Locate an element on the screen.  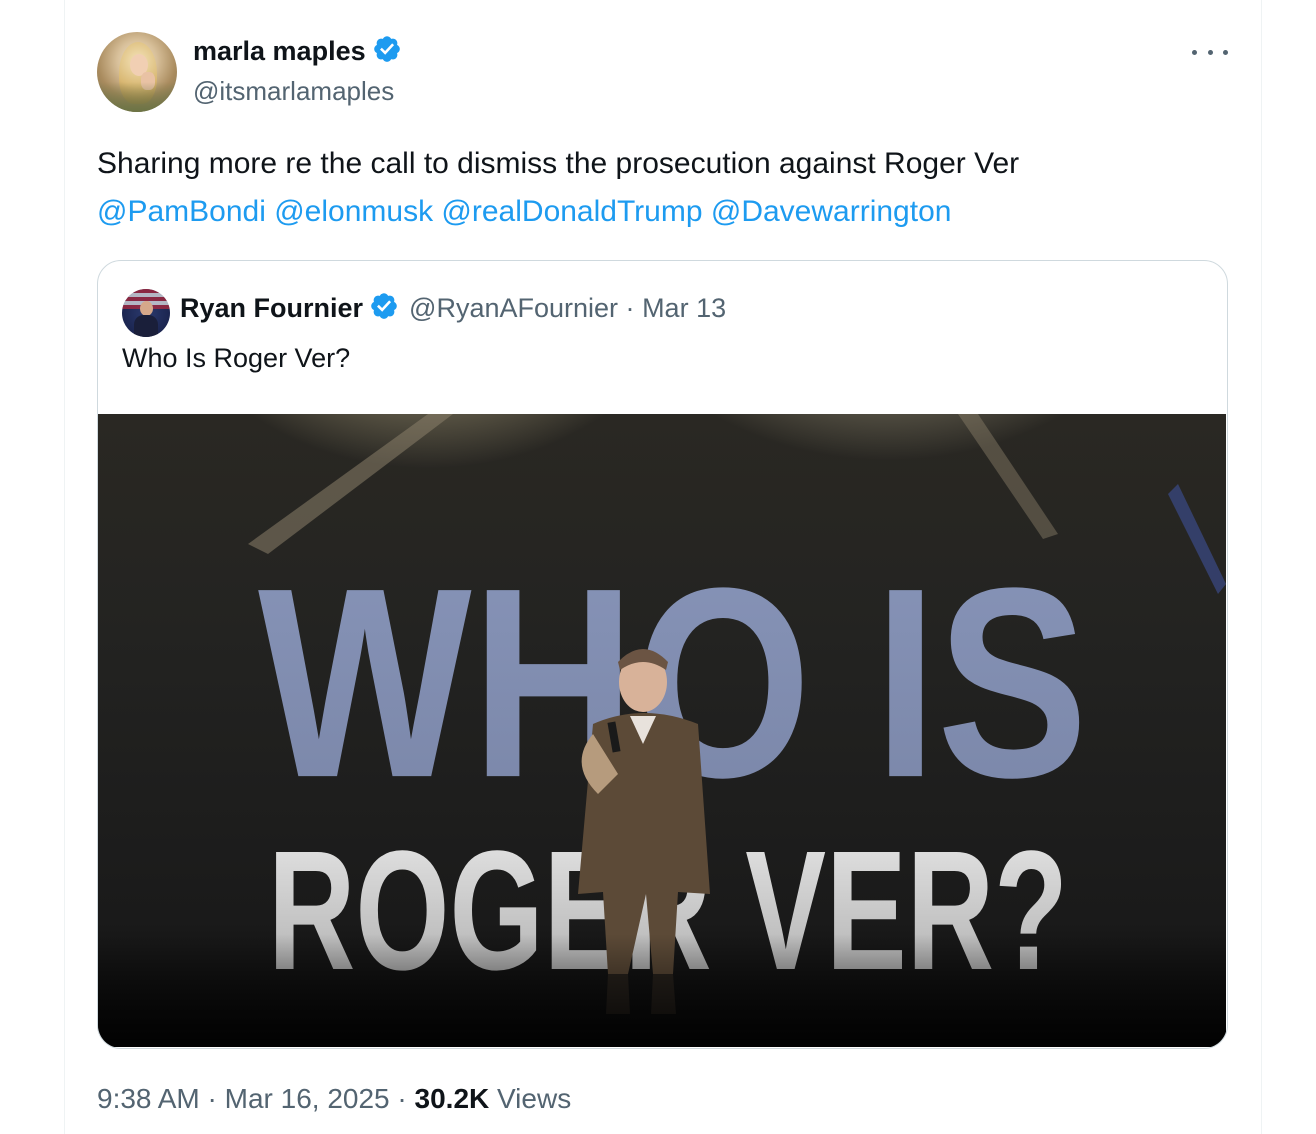
avatar-head is located at coordinates (146, 308).